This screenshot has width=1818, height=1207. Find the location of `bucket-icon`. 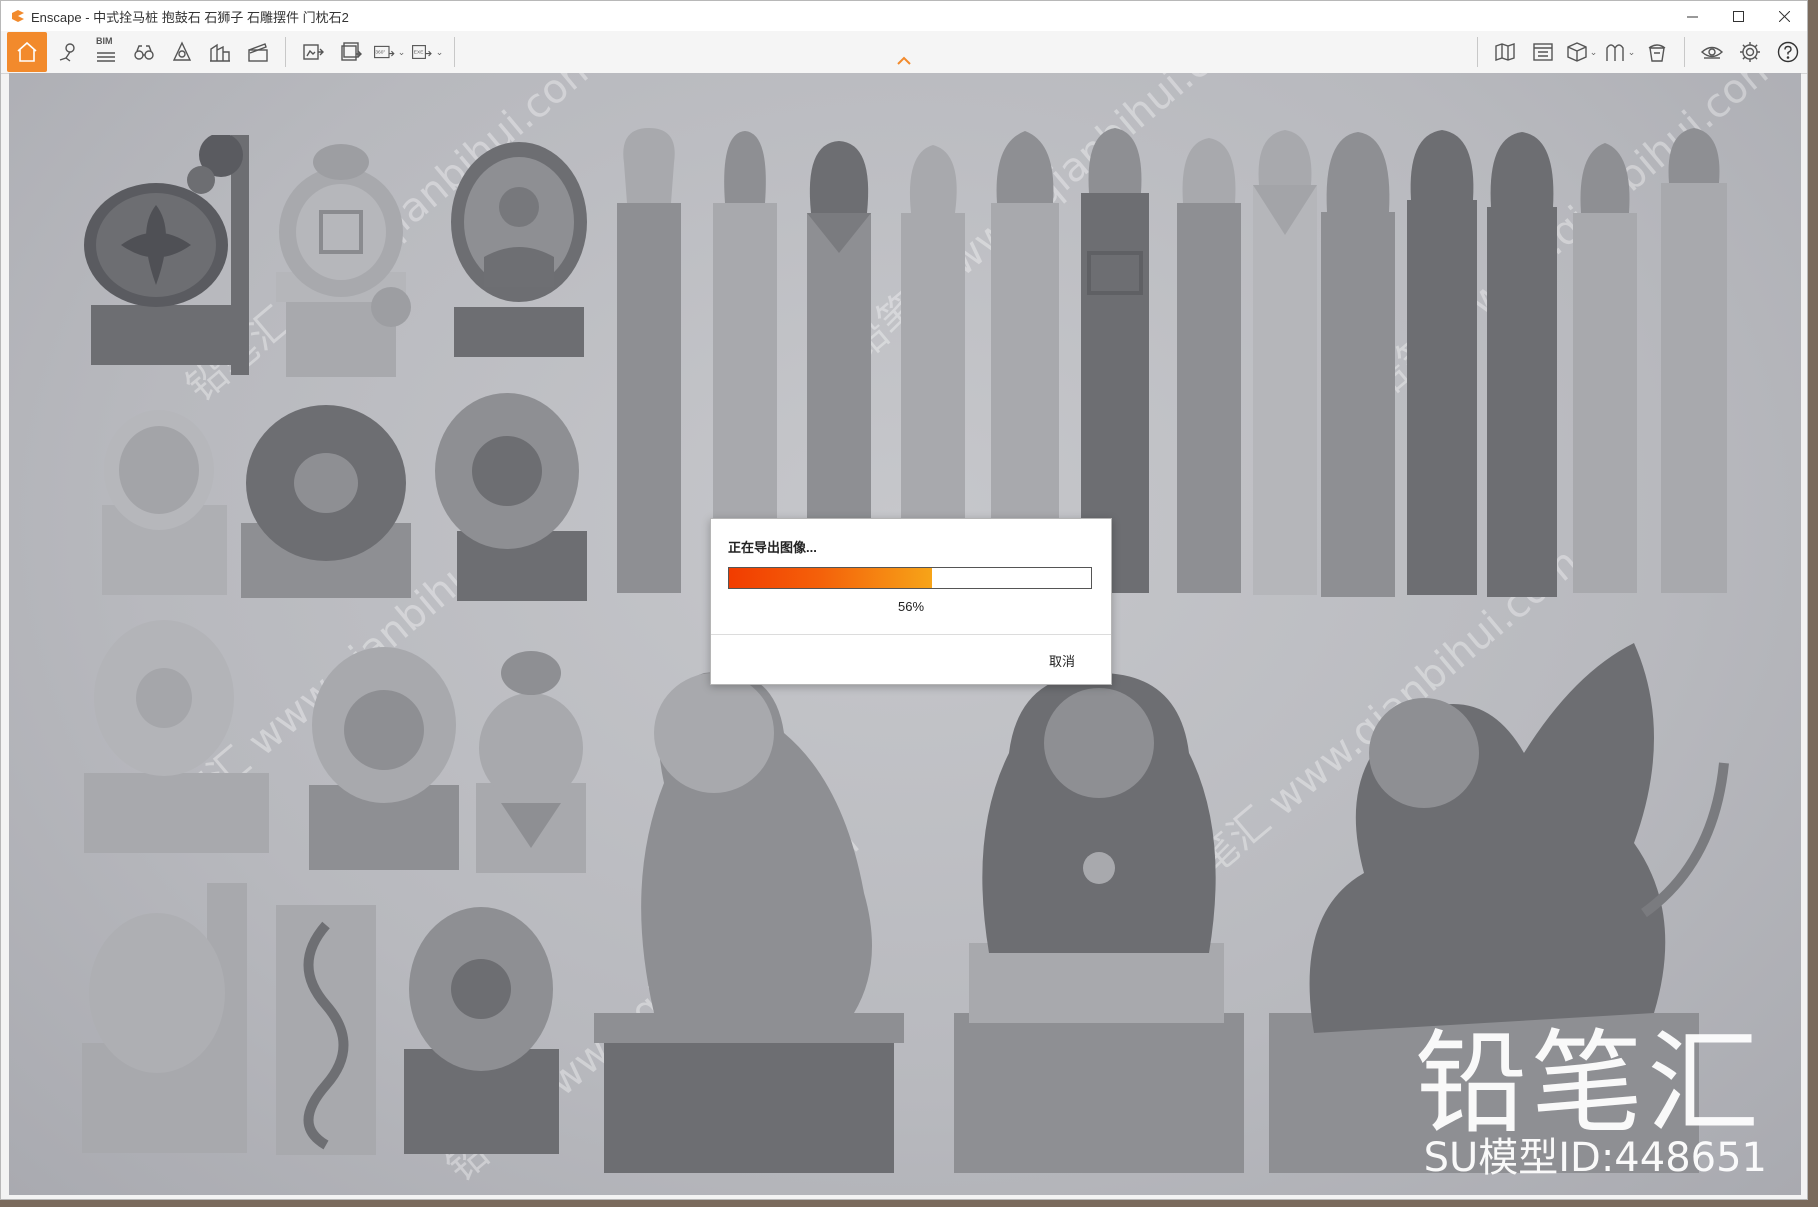

bucket-icon is located at coordinates (1657, 53).